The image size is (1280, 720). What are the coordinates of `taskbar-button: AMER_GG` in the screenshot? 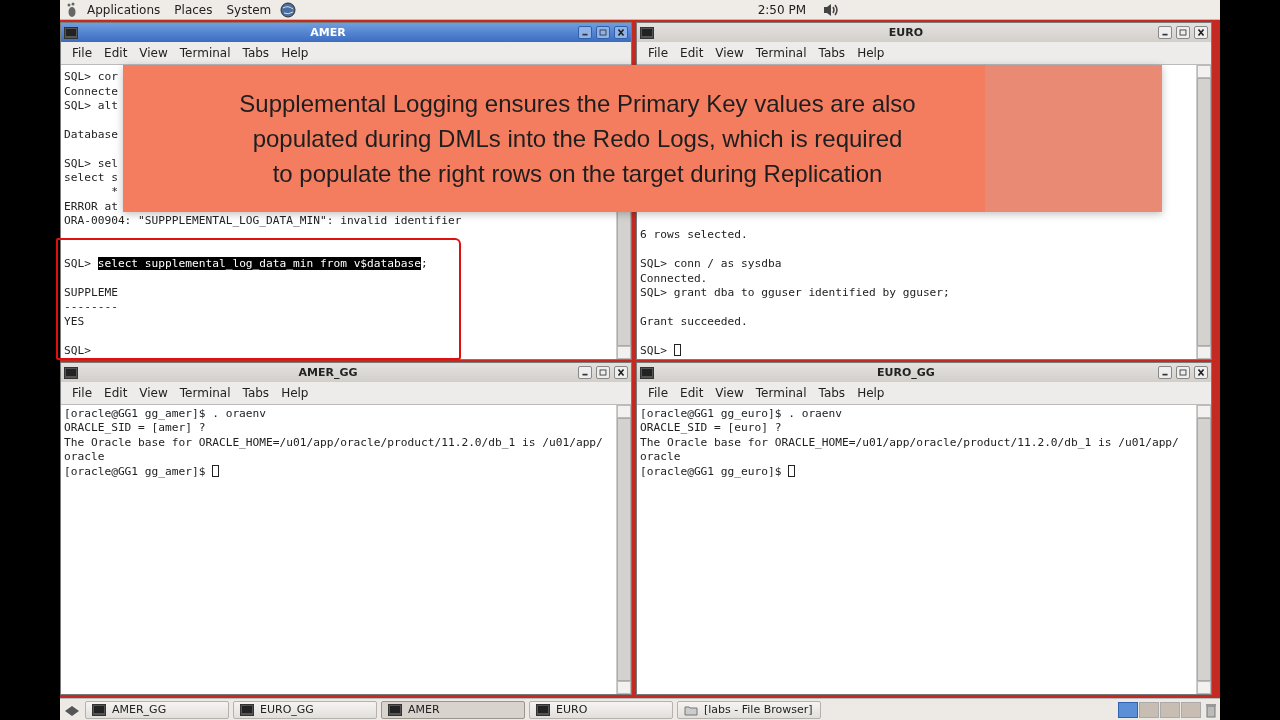 It's located at (157, 709).